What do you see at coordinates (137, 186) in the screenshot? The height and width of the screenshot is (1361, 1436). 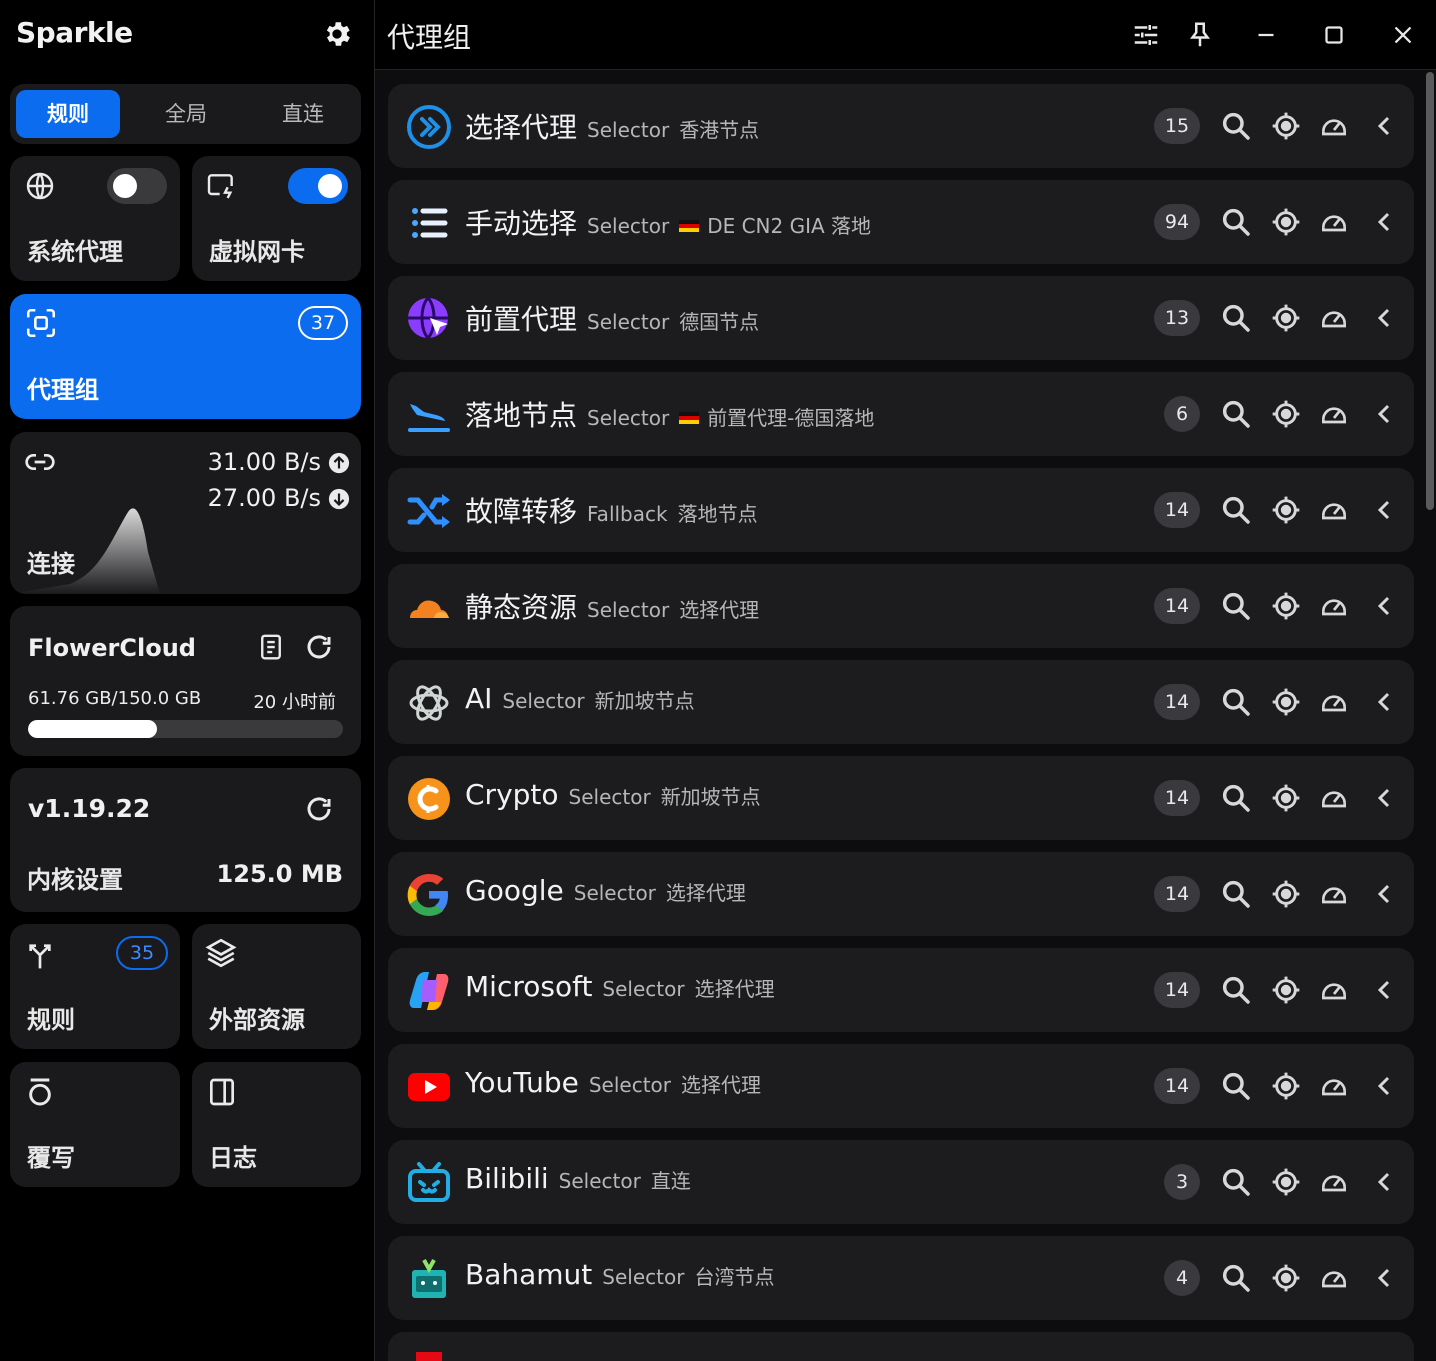 I see `system-proxy-toggle` at bounding box center [137, 186].